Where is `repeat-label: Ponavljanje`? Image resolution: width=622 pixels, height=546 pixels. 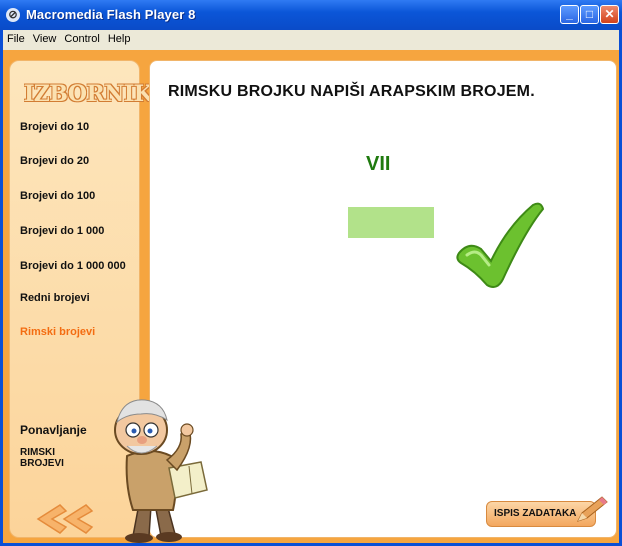
repeat-label: Ponavljanje is located at coordinates (53, 430).